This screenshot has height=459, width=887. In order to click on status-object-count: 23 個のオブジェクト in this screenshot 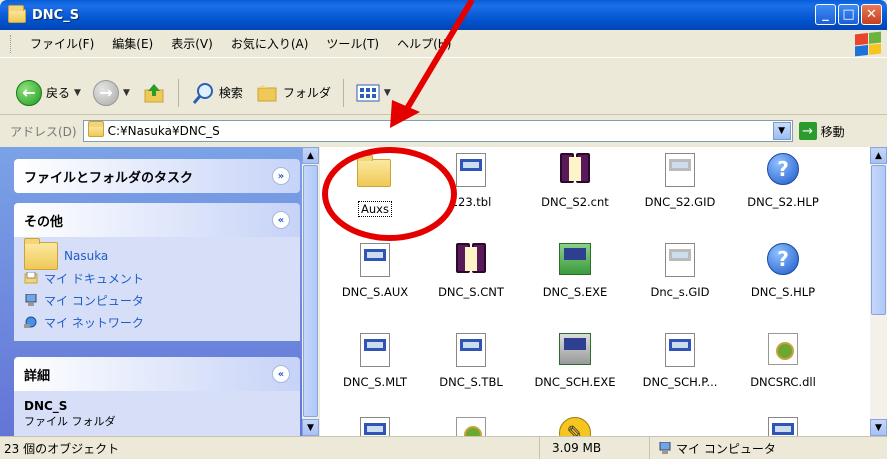, I will do `click(270, 448)`.